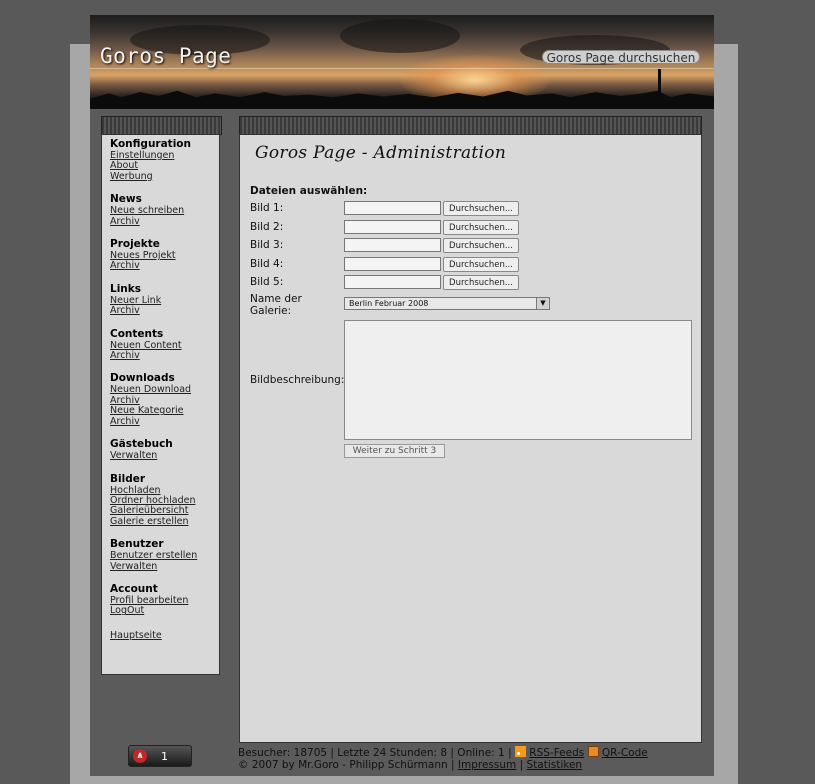 This screenshot has width=815, height=784. I want to click on impressum-link: Impressum, so click(487, 765).